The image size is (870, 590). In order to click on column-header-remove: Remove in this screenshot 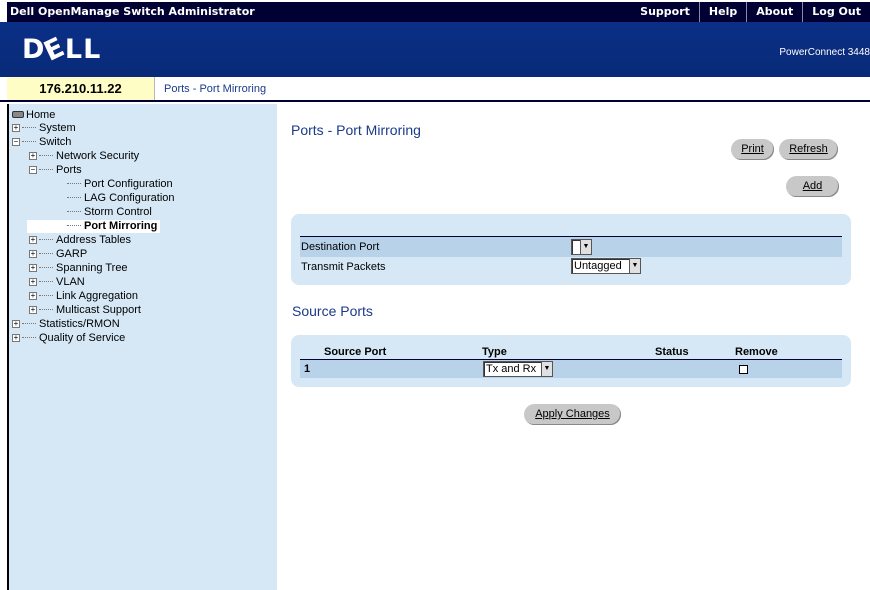, I will do `click(756, 352)`.